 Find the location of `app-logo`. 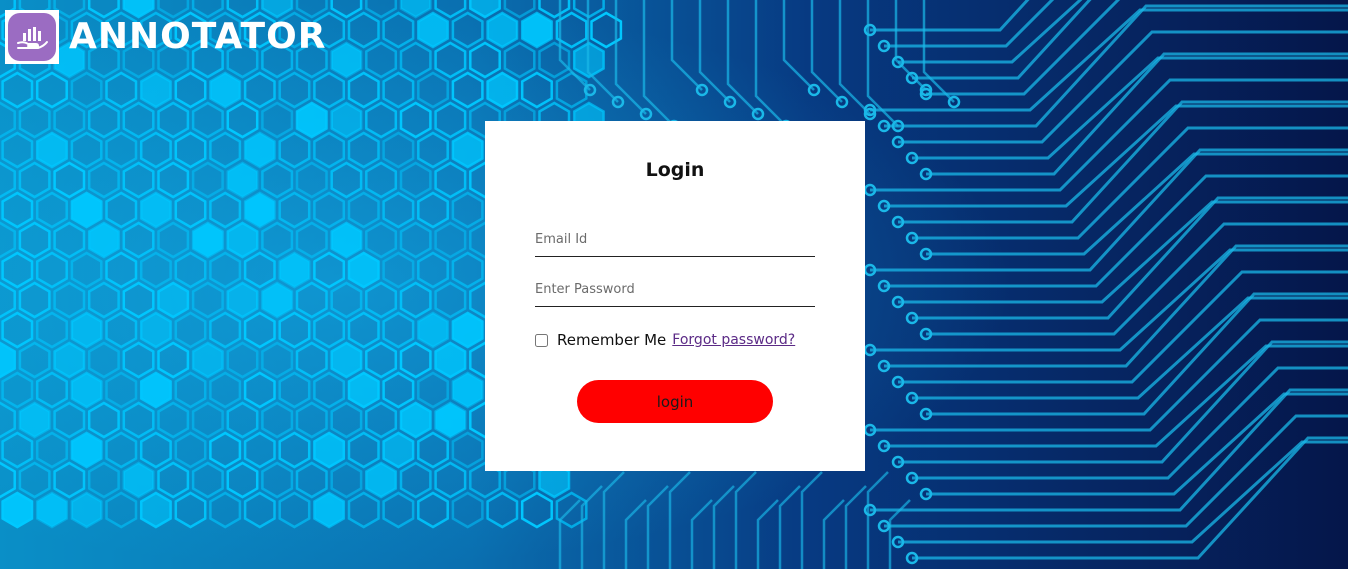

app-logo is located at coordinates (32, 37).